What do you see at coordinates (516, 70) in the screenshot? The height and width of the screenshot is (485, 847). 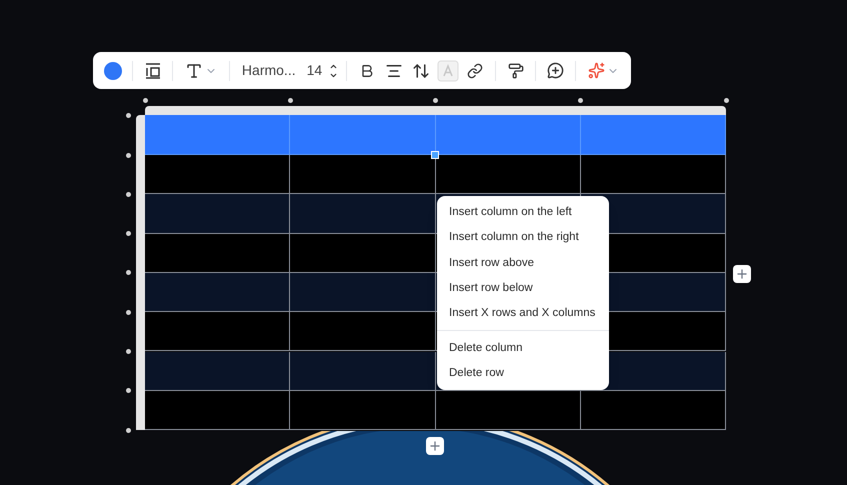 I see `paint-roller-icon` at bounding box center [516, 70].